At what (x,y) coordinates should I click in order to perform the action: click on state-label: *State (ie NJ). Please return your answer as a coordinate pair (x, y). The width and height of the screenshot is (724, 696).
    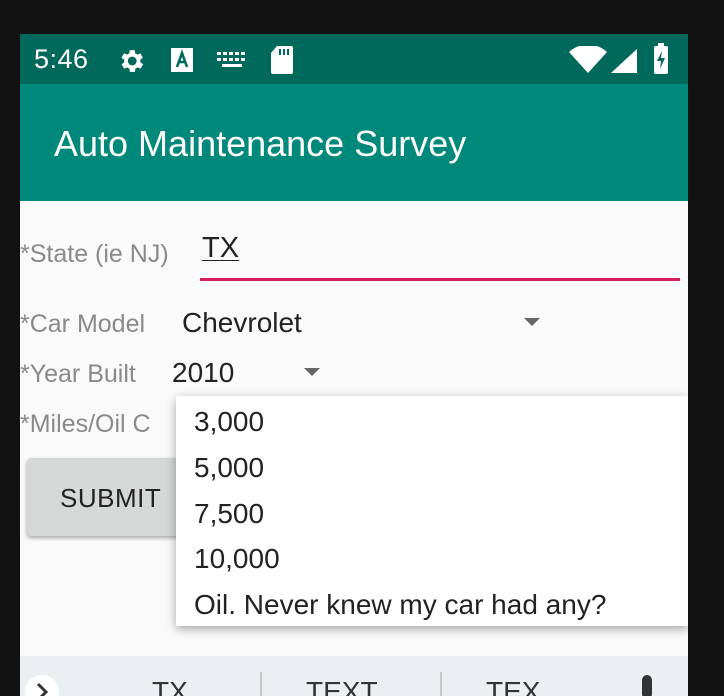
    Looking at the image, I should click on (94, 254).